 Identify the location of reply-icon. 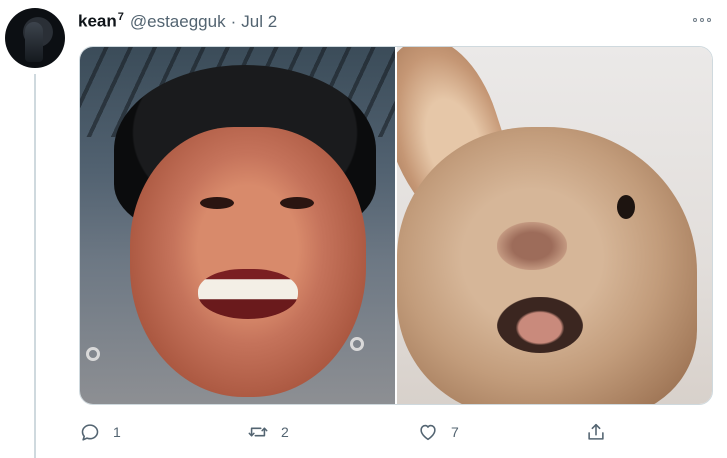
(90, 432).